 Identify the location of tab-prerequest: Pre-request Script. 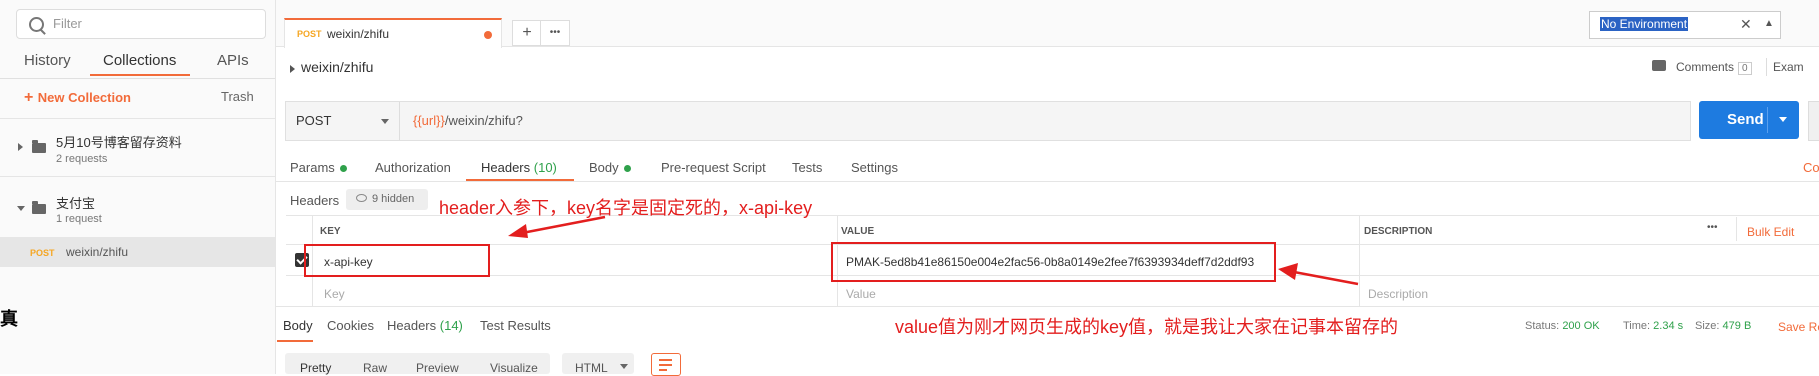
(713, 167).